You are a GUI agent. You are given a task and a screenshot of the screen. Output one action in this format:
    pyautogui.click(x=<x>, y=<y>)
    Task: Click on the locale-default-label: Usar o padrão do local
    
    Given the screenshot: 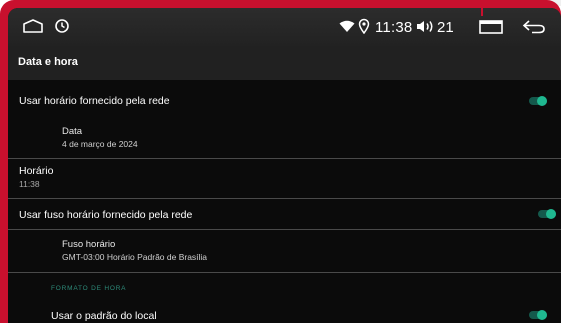 What is the action you would take?
    pyautogui.click(x=104, y=316)
    